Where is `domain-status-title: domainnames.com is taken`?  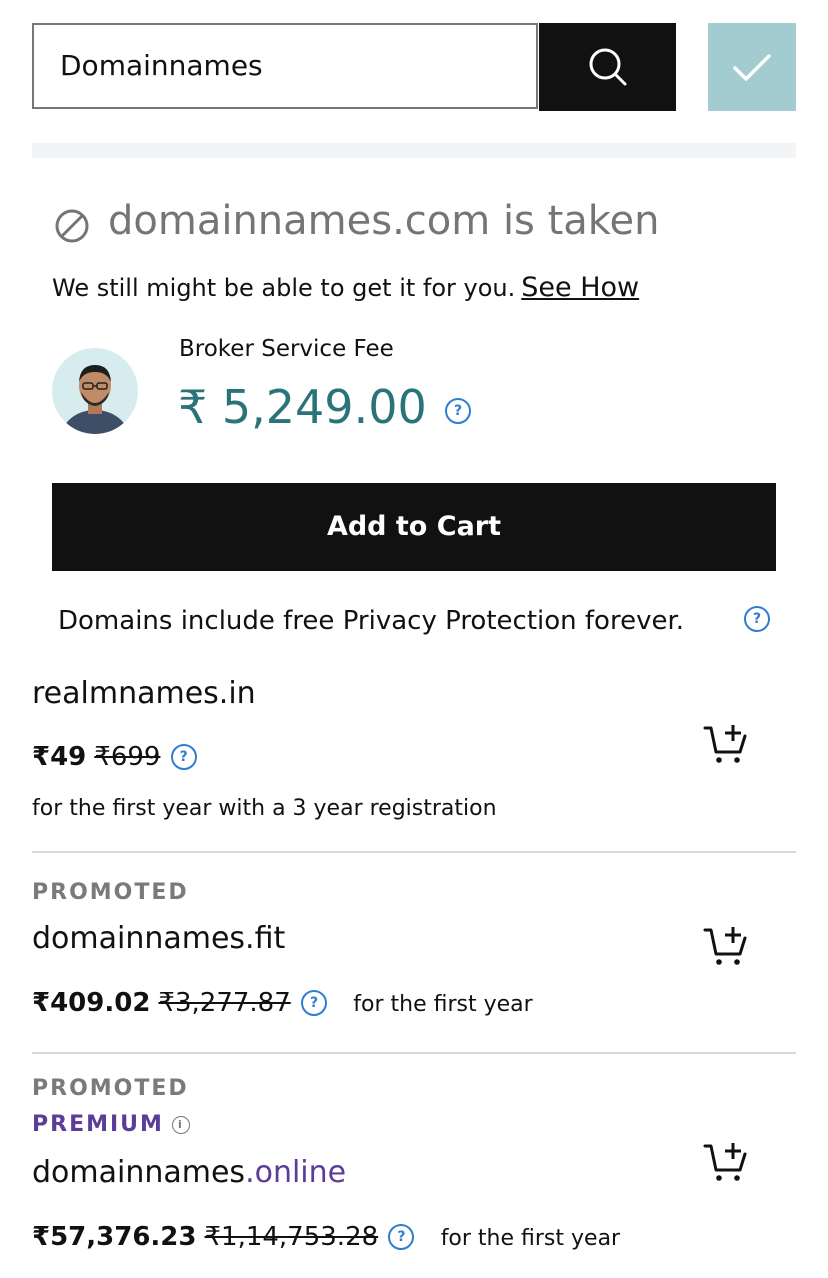 domain-status-title: domainnames.com is taken is located at coordinates (384, 221).